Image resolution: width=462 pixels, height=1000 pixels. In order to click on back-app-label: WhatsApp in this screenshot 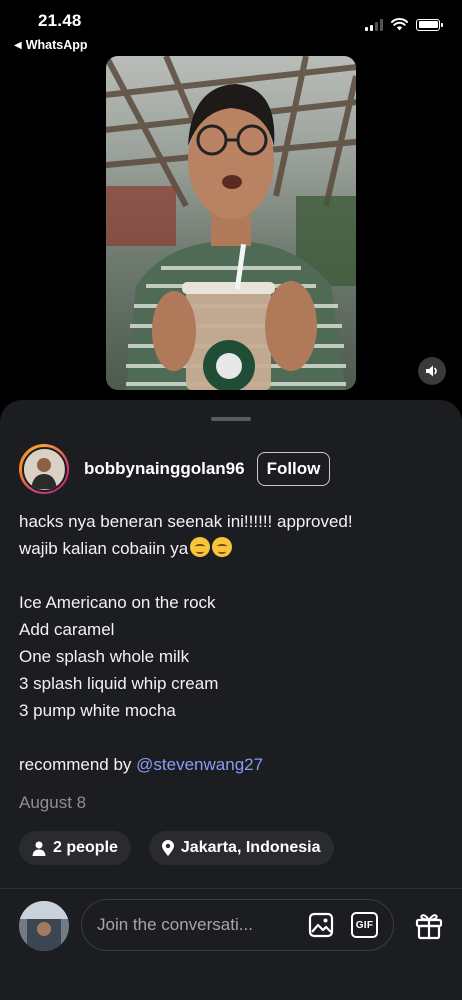, I will do `click(56, 45)`.